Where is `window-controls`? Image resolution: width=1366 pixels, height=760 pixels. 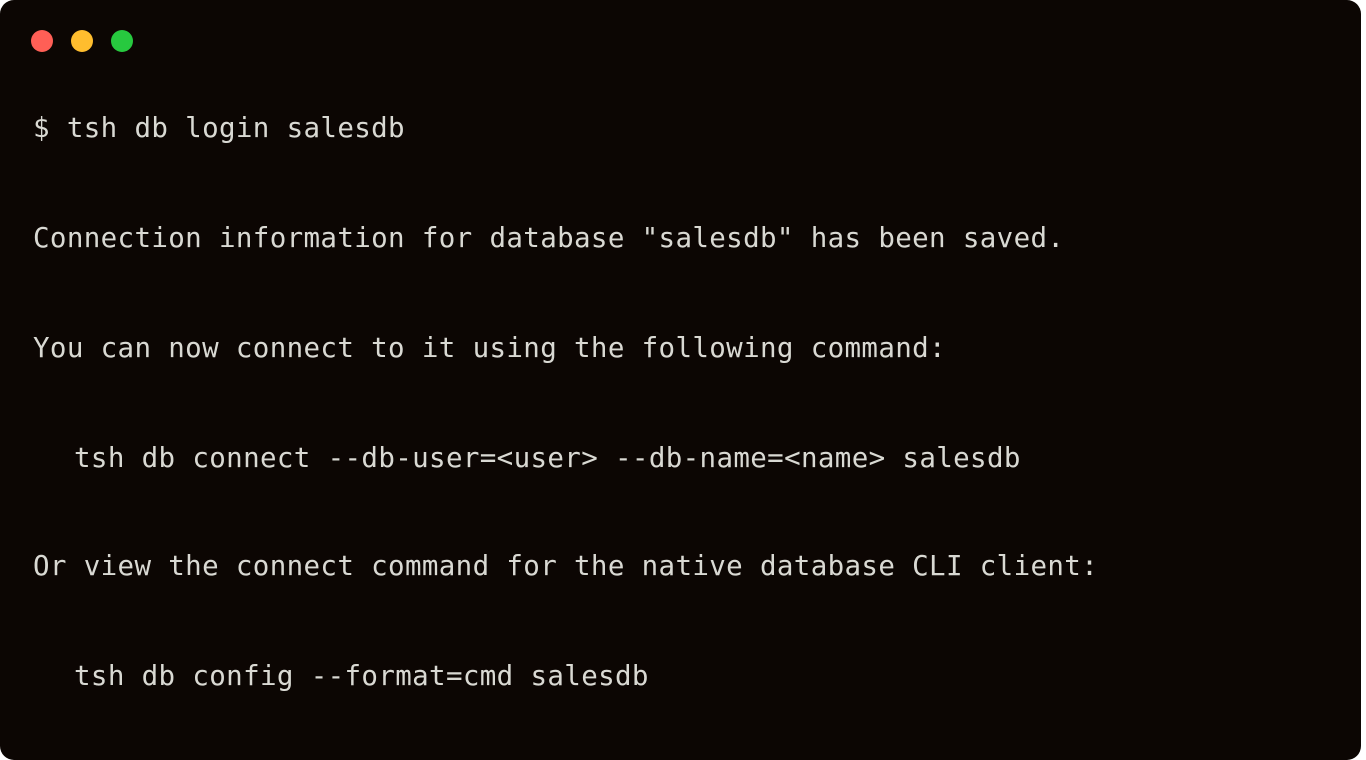 window-controls is located at coordinates (82, 41).